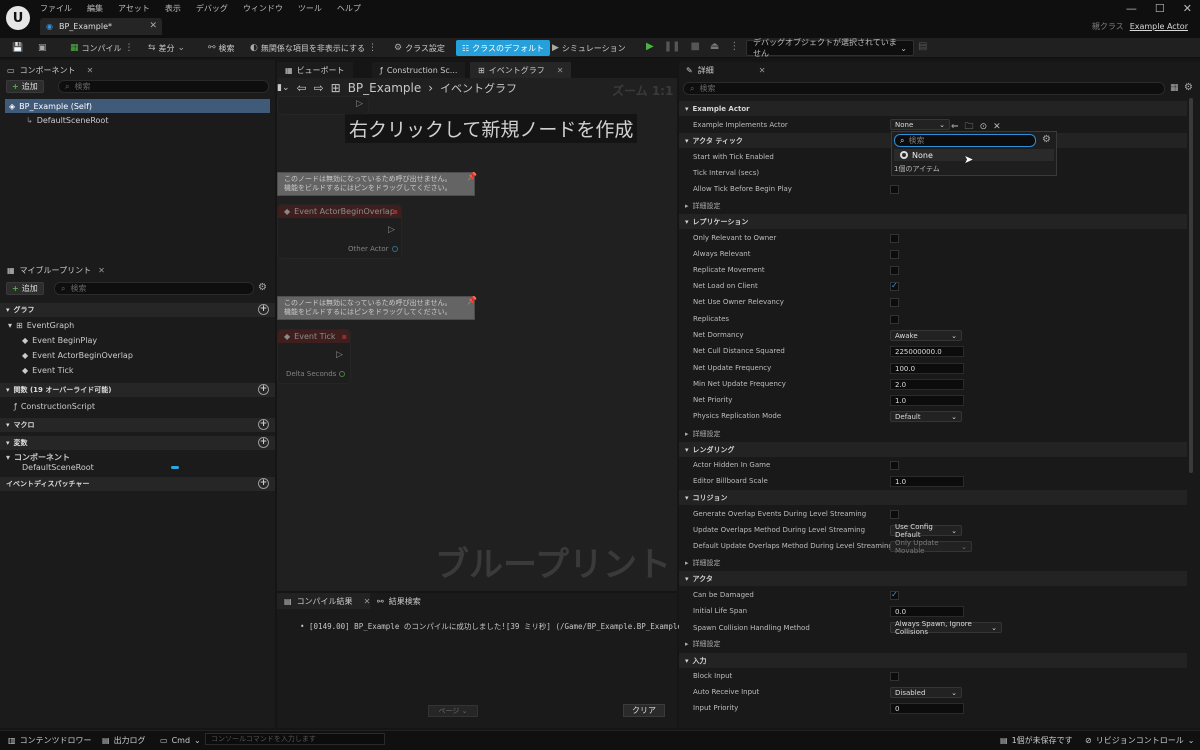  I want to click on category-macros: ▾ マクロ +, so click(137, 425).